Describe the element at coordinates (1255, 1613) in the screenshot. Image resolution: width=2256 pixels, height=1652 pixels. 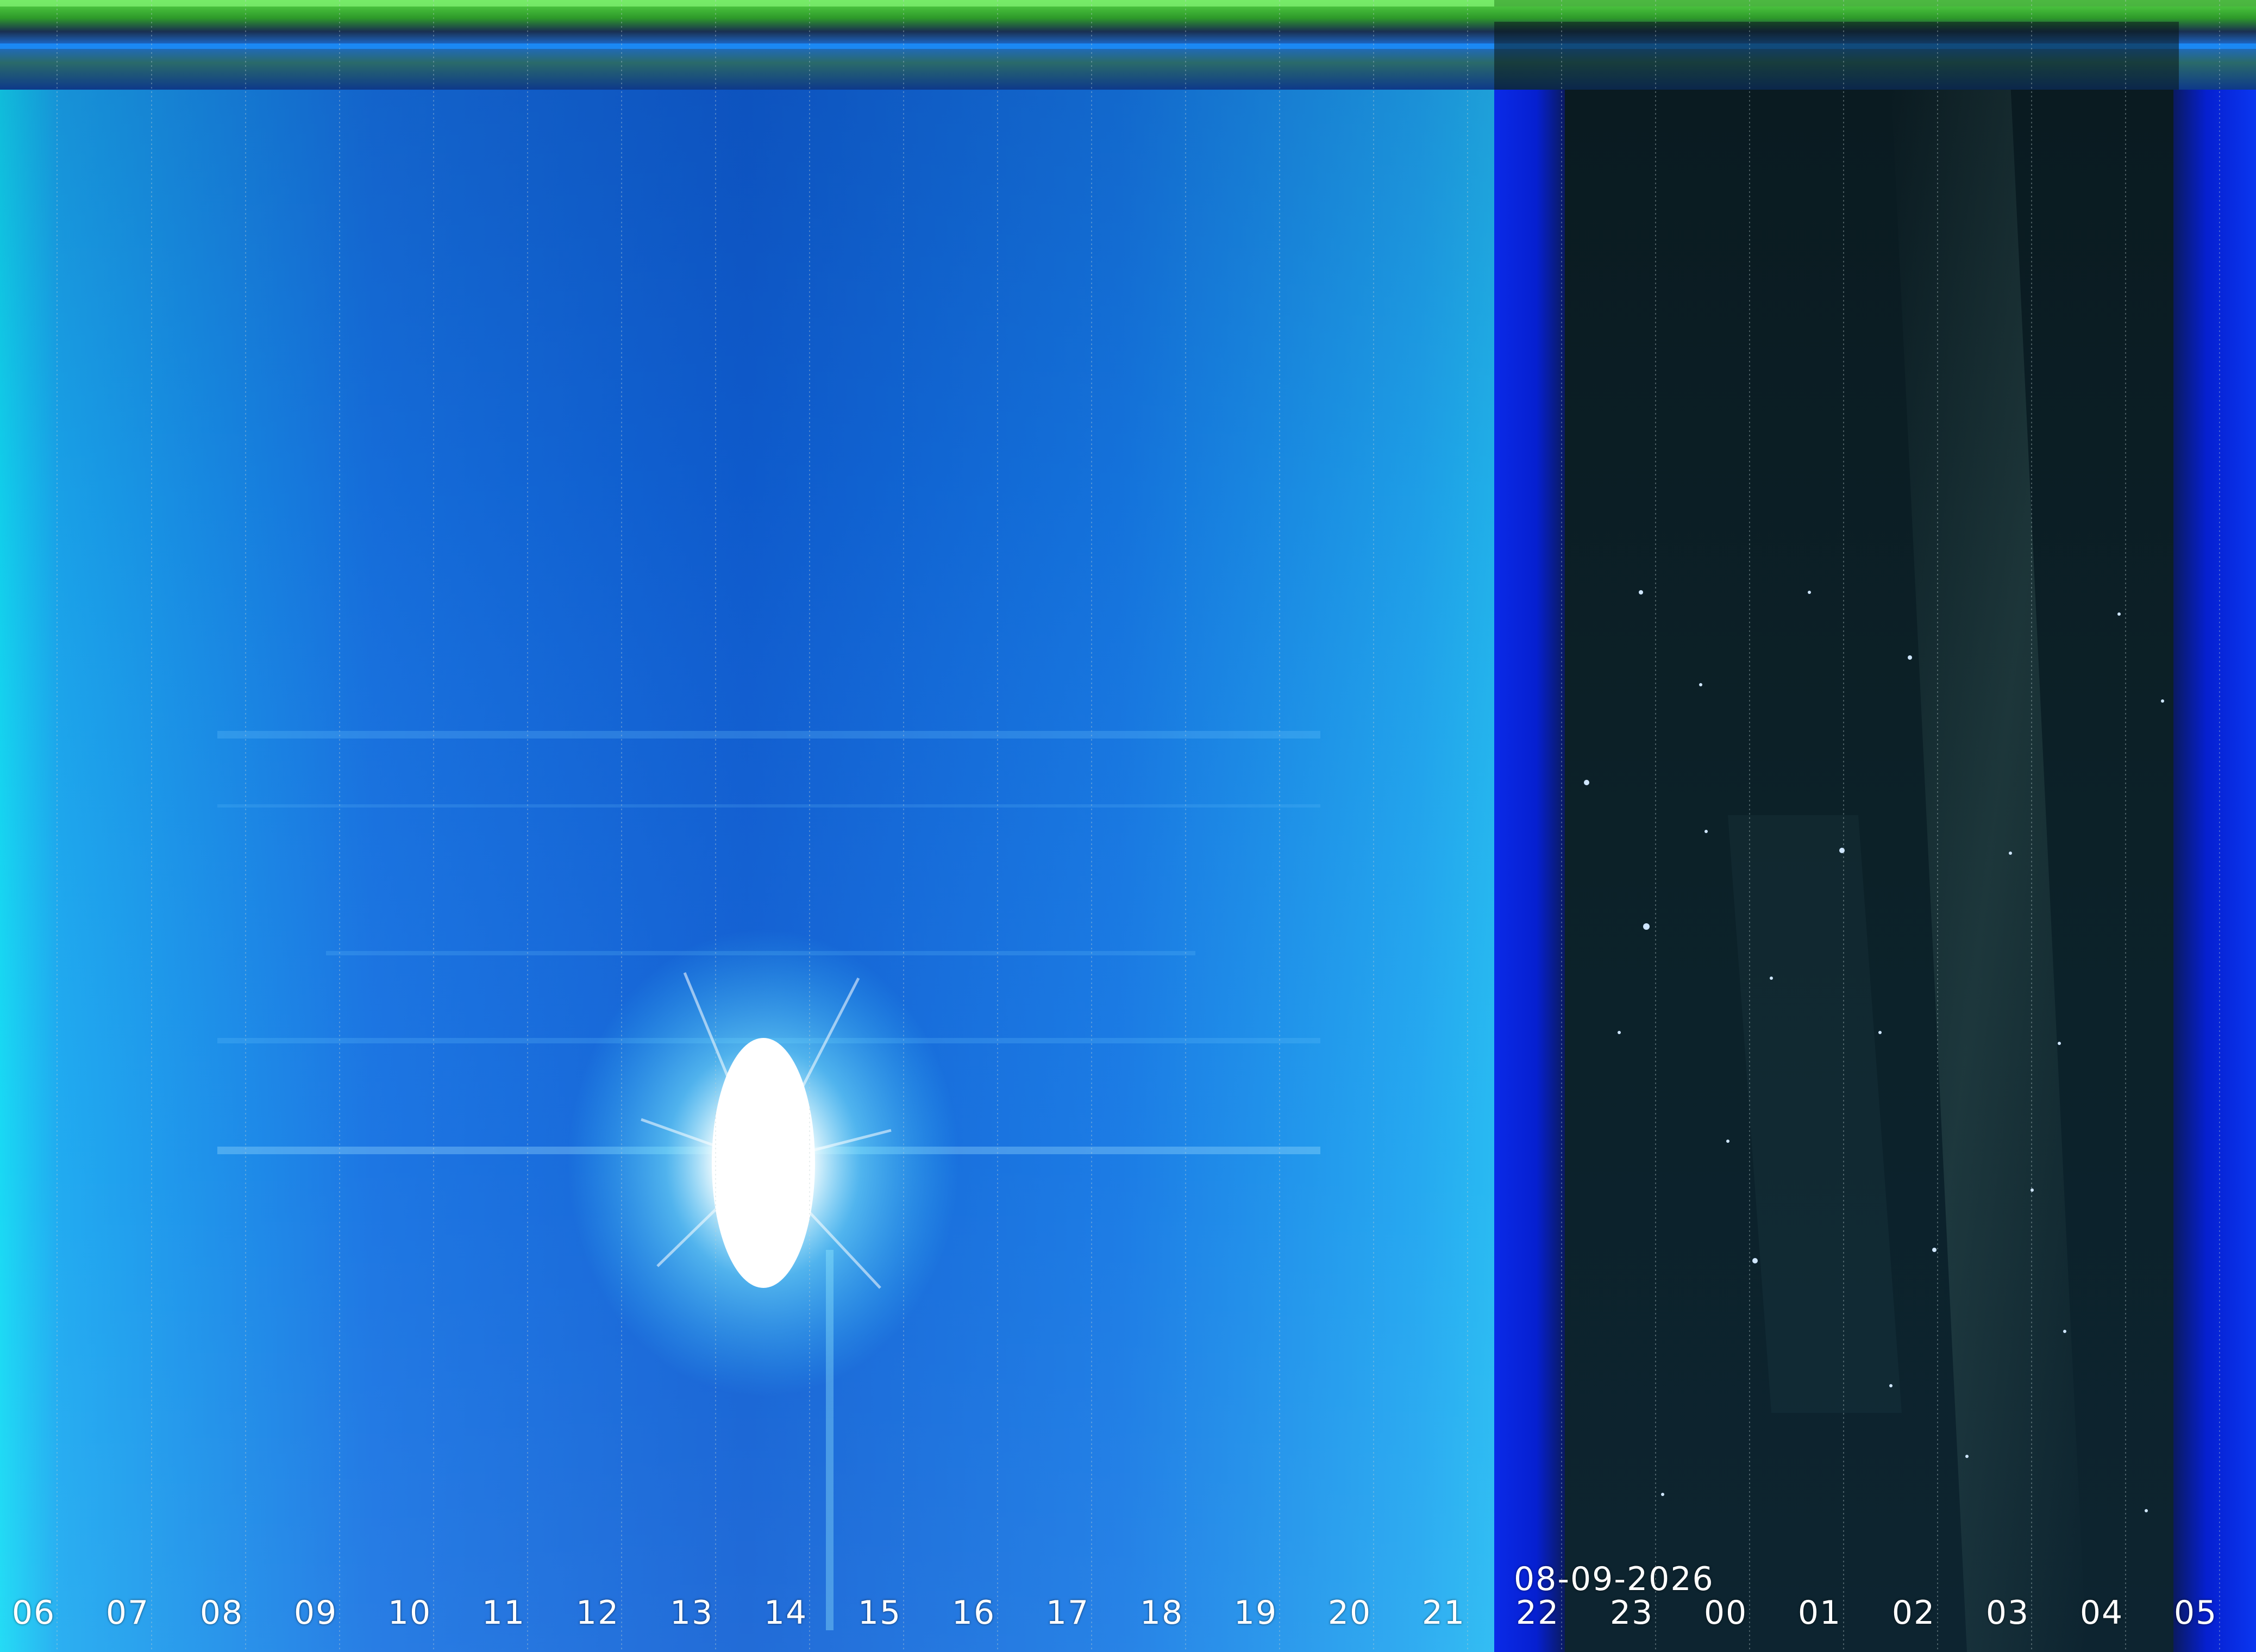
I see `hour-label: 19` at that location.